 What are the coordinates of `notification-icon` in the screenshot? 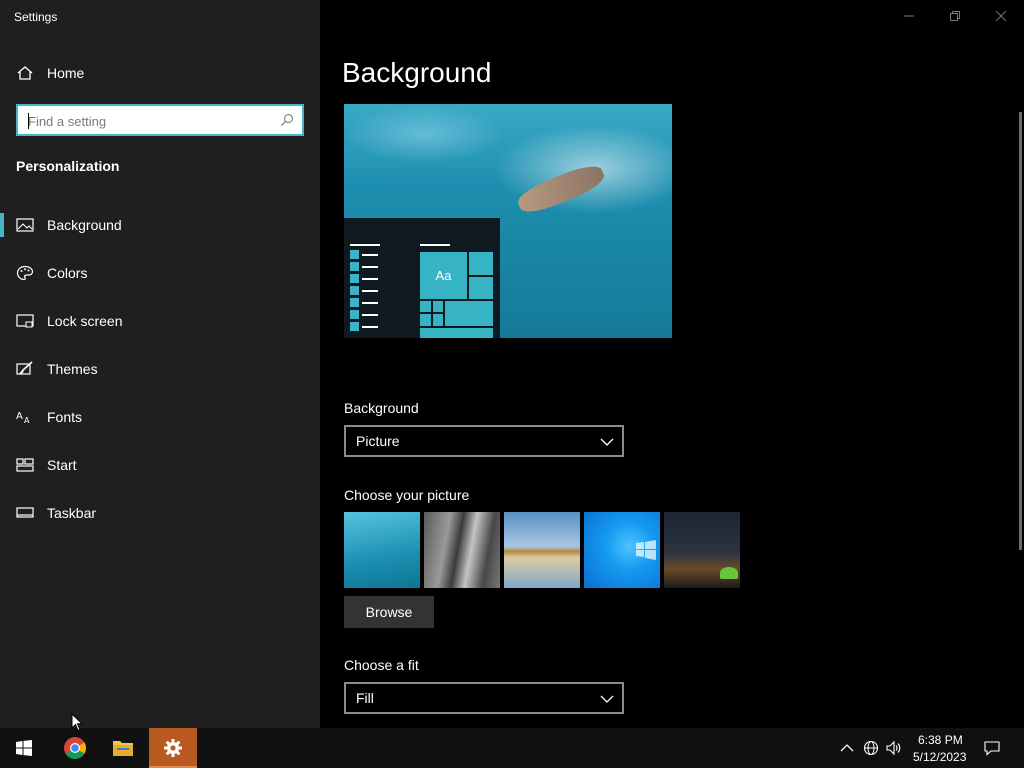 It's located at (992, 748).